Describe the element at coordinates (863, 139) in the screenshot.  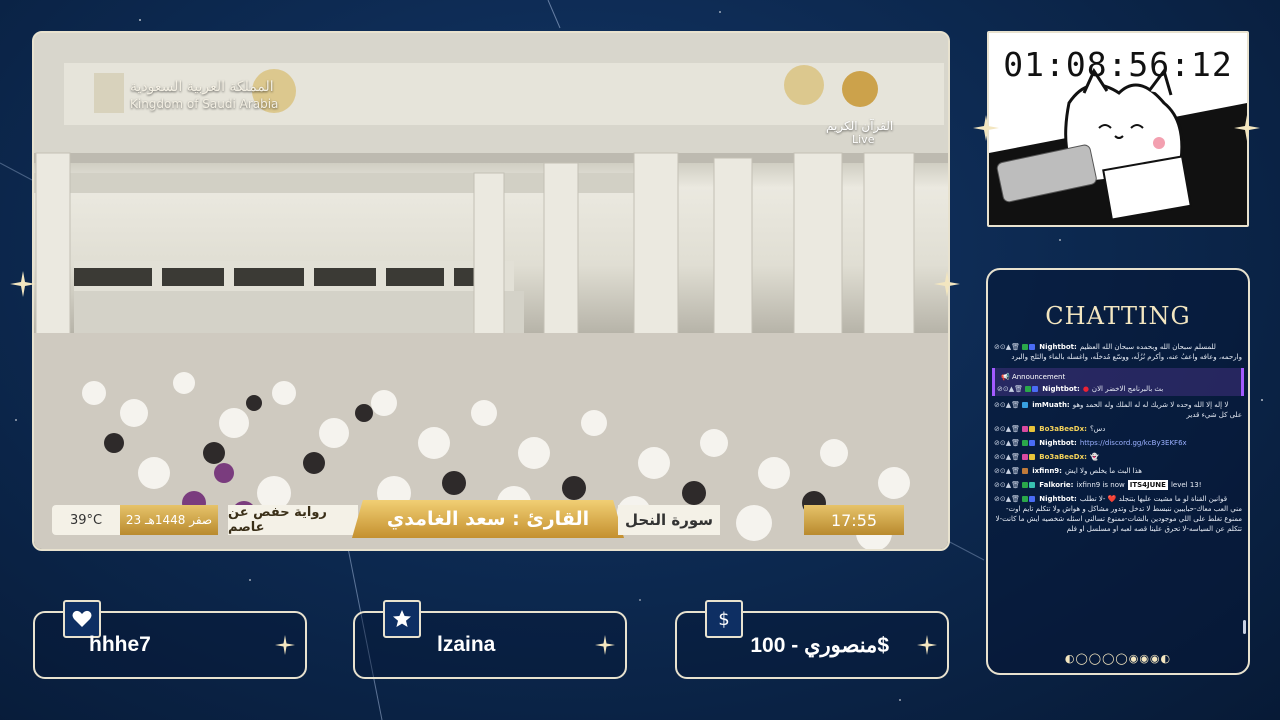
I see `live-label: Live` at that location.